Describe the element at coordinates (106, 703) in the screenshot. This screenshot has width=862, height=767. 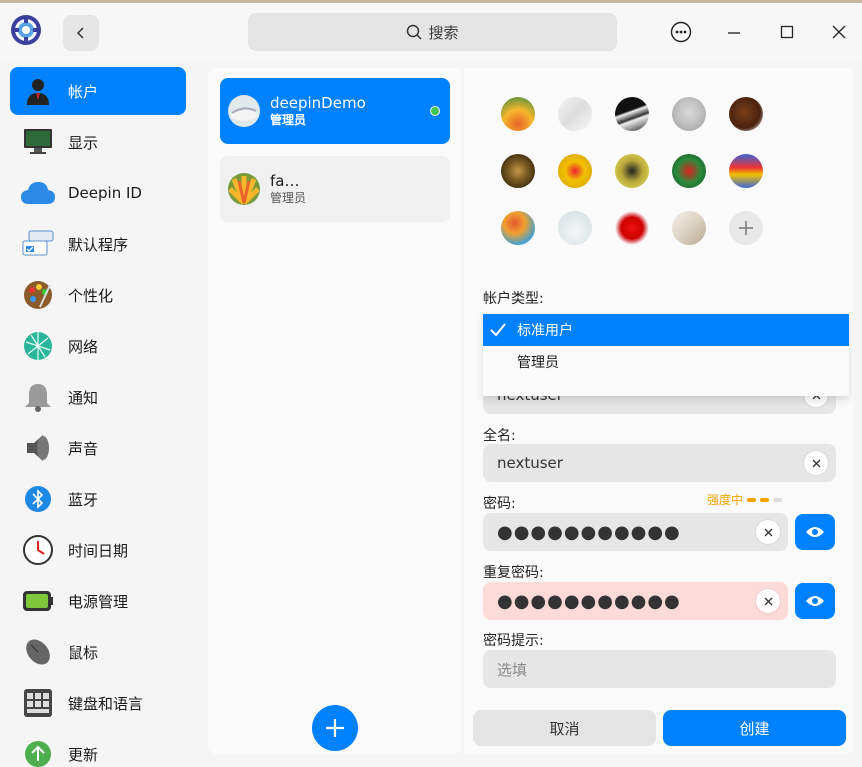
I see `sidebar-item-label: 键盘和语言` at that location.